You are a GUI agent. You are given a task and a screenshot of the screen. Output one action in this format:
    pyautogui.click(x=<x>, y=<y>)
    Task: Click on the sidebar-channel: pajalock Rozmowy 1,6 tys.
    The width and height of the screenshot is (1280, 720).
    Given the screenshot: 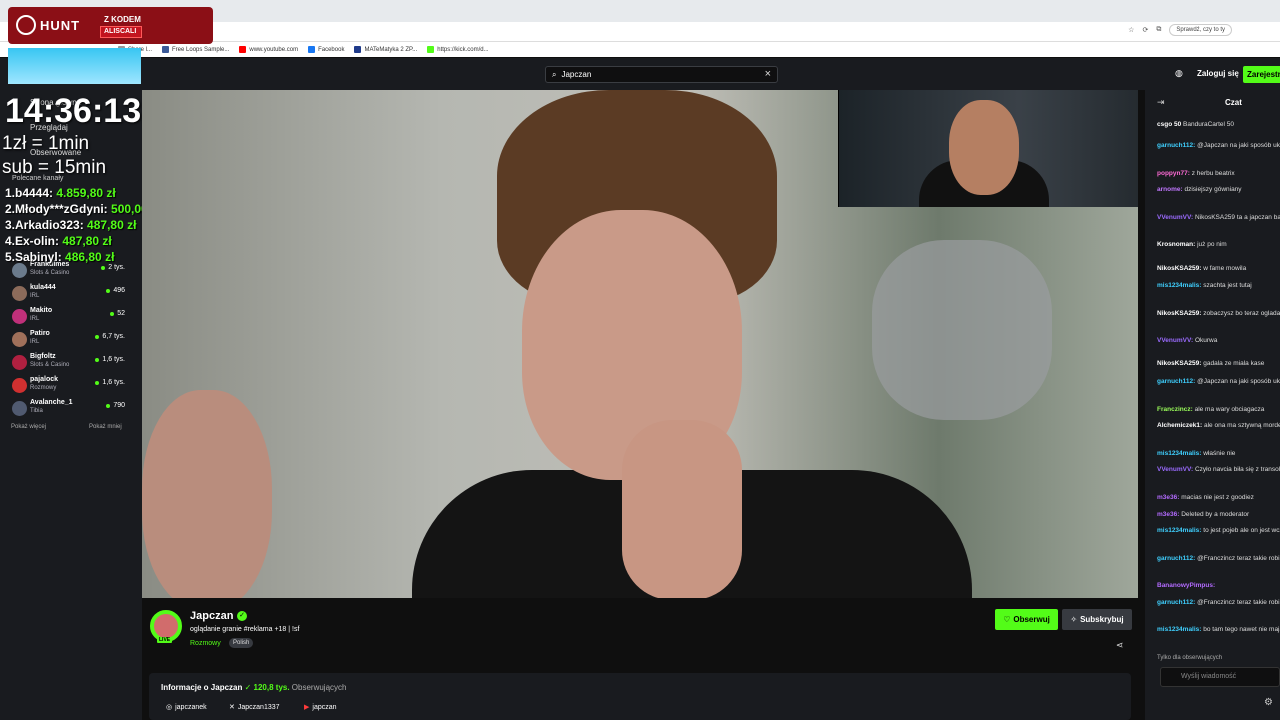 What is the action you would take?
    pyautogui.click(x=75, y=387)
    